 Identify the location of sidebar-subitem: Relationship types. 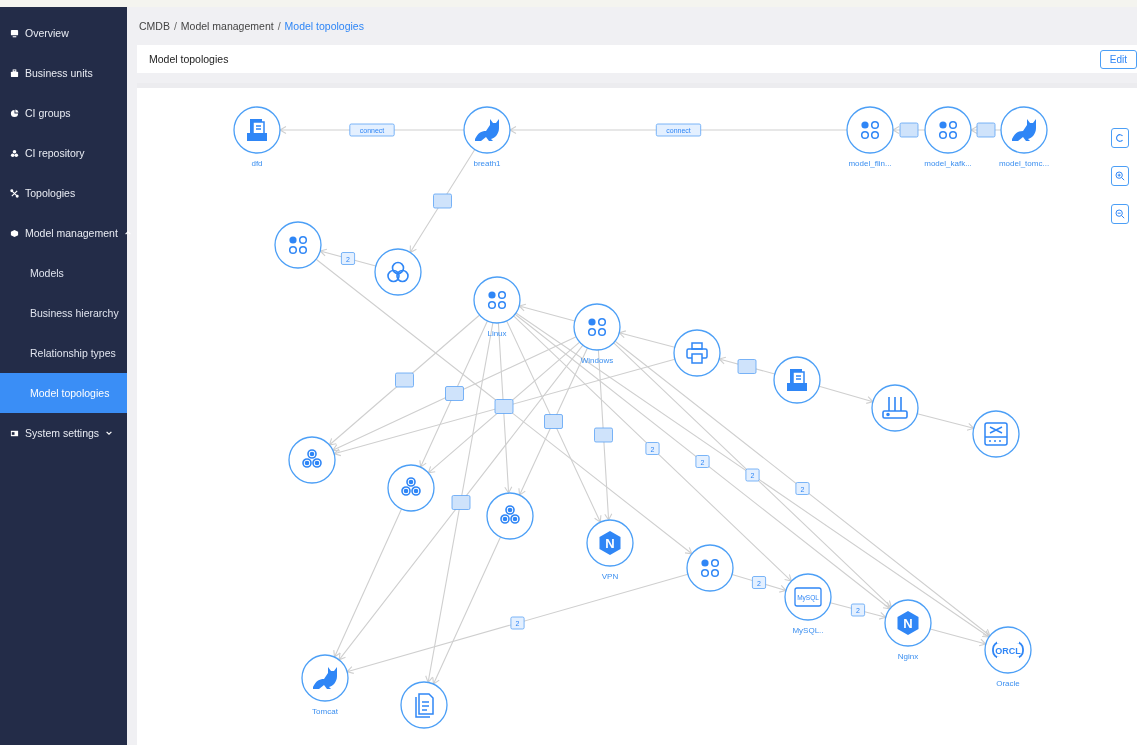
(63, 353).